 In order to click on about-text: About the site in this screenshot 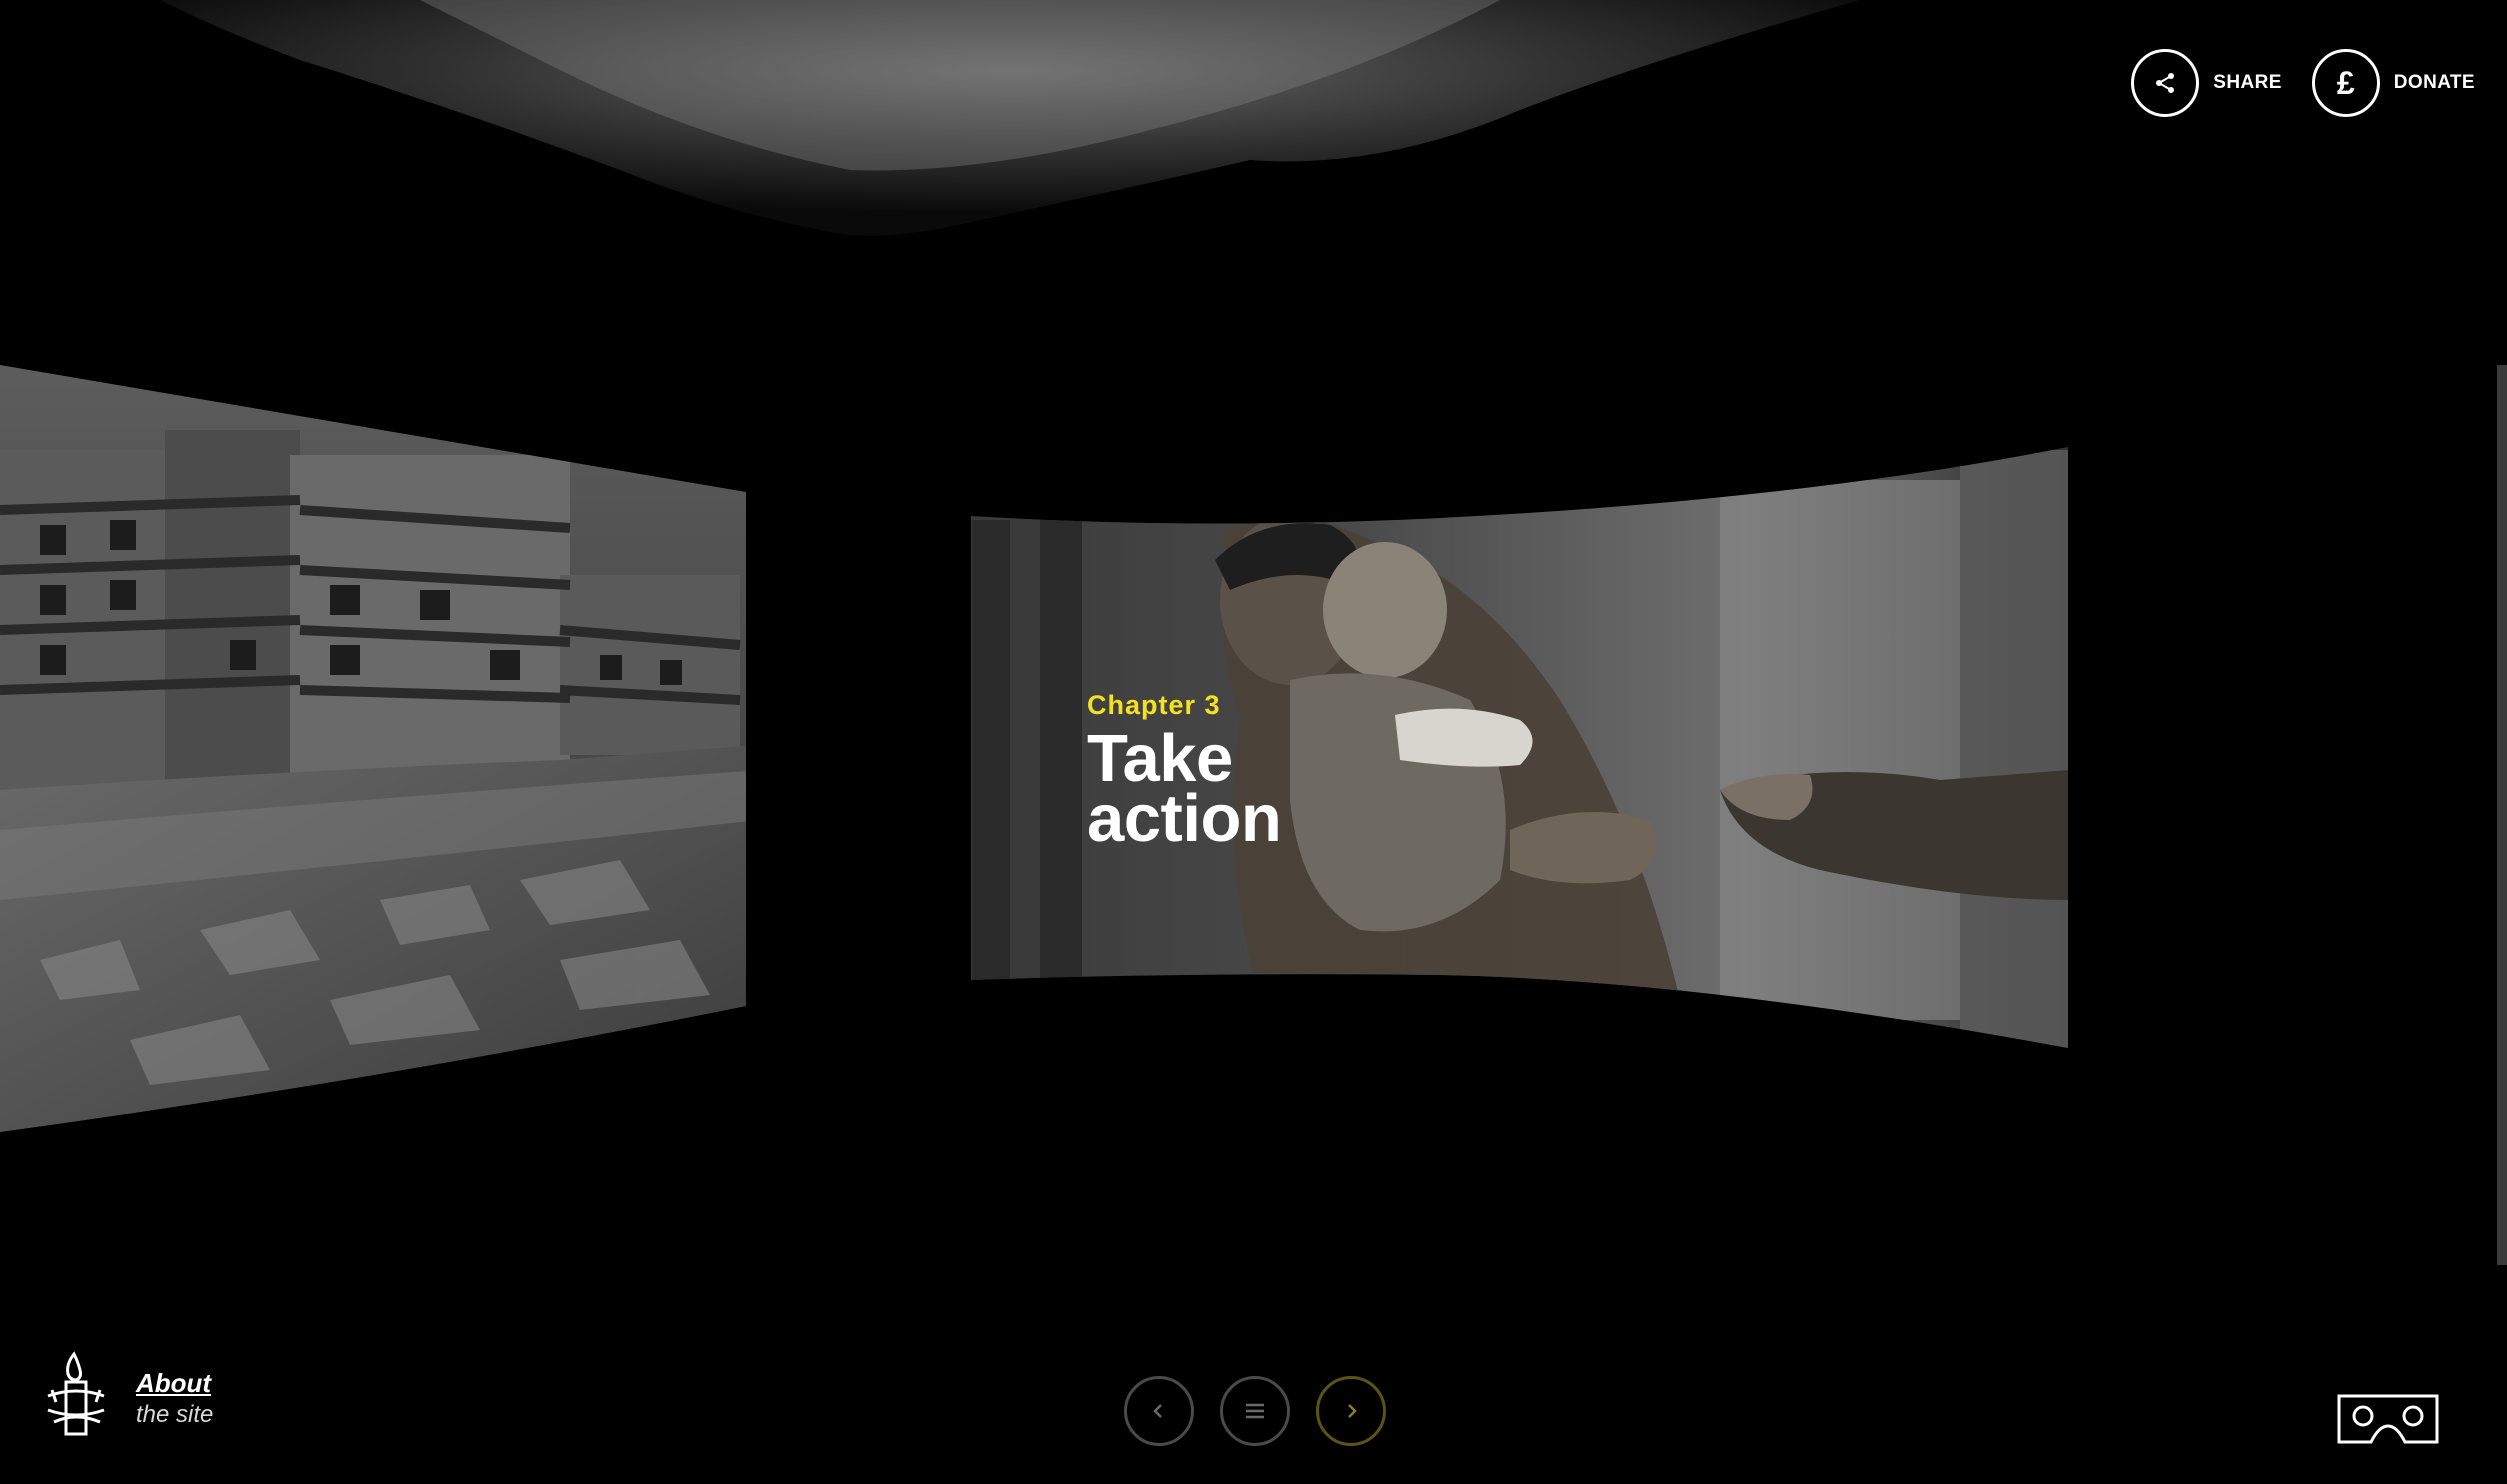, I will do `click(174, 1398)`.